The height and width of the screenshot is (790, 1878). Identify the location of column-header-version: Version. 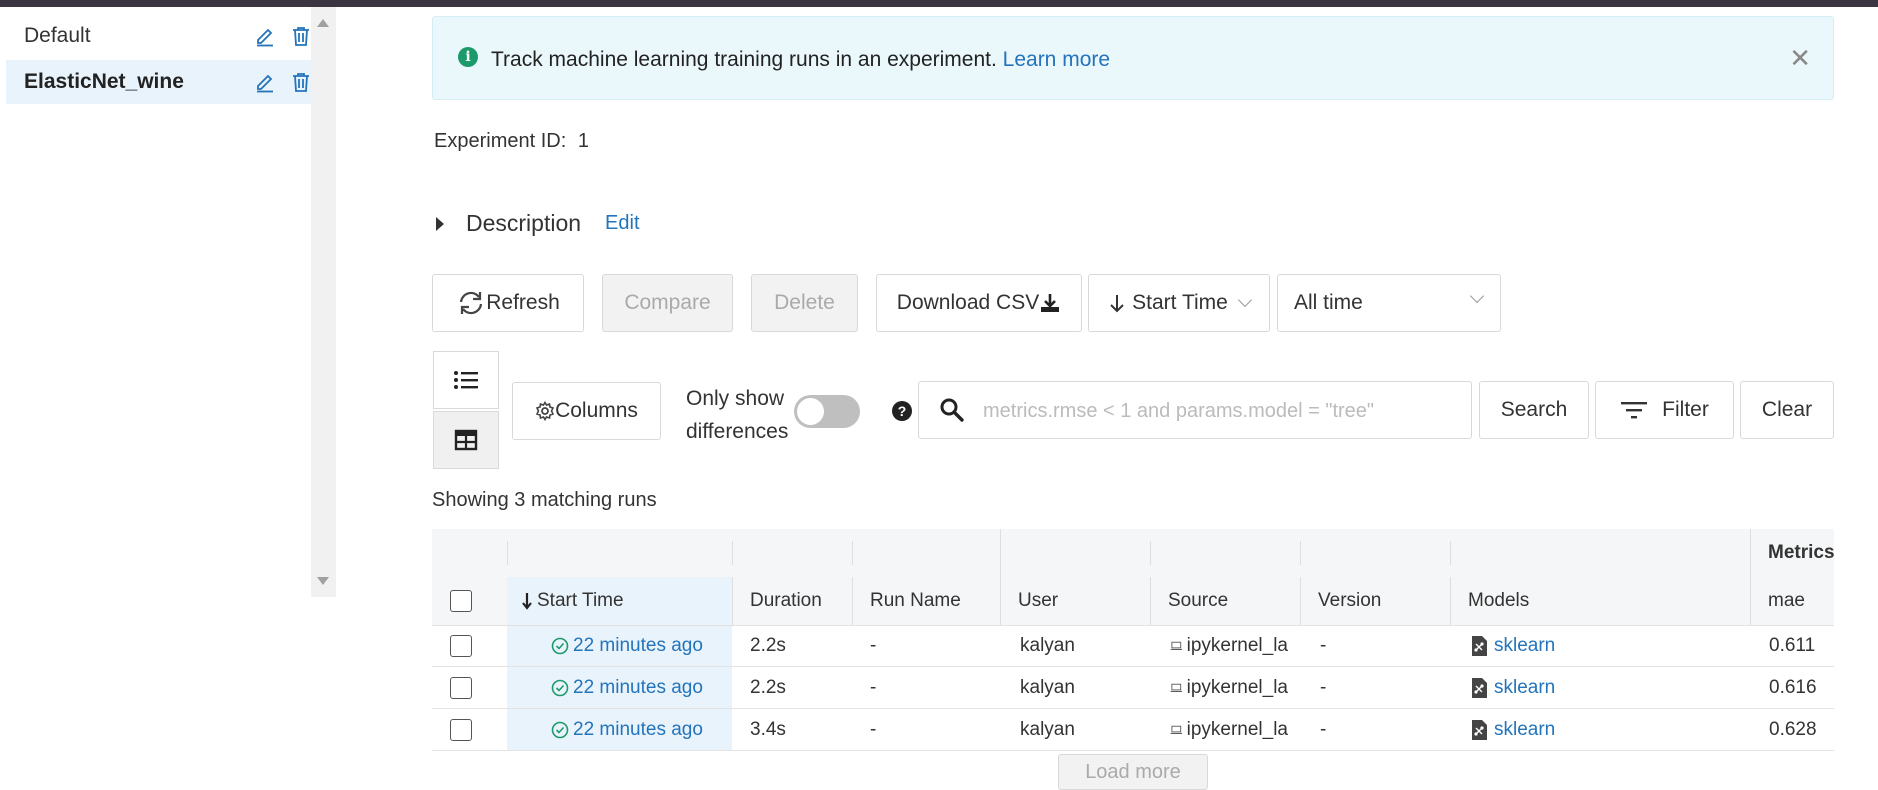
(1340, 601).